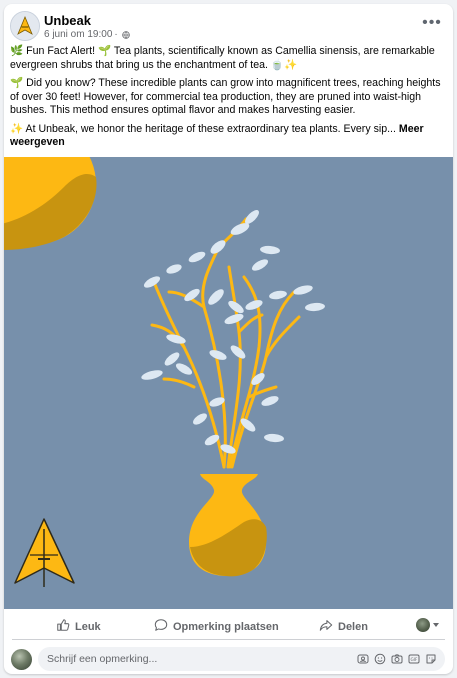 Image resolution: width=457 pixels, height=678 pixels. What do you see at coordinates (228, 24) in the screenshot?
I see `post-header: Unbeak 6 juni om 19:00 · •••` at bounding box center [228, 24].